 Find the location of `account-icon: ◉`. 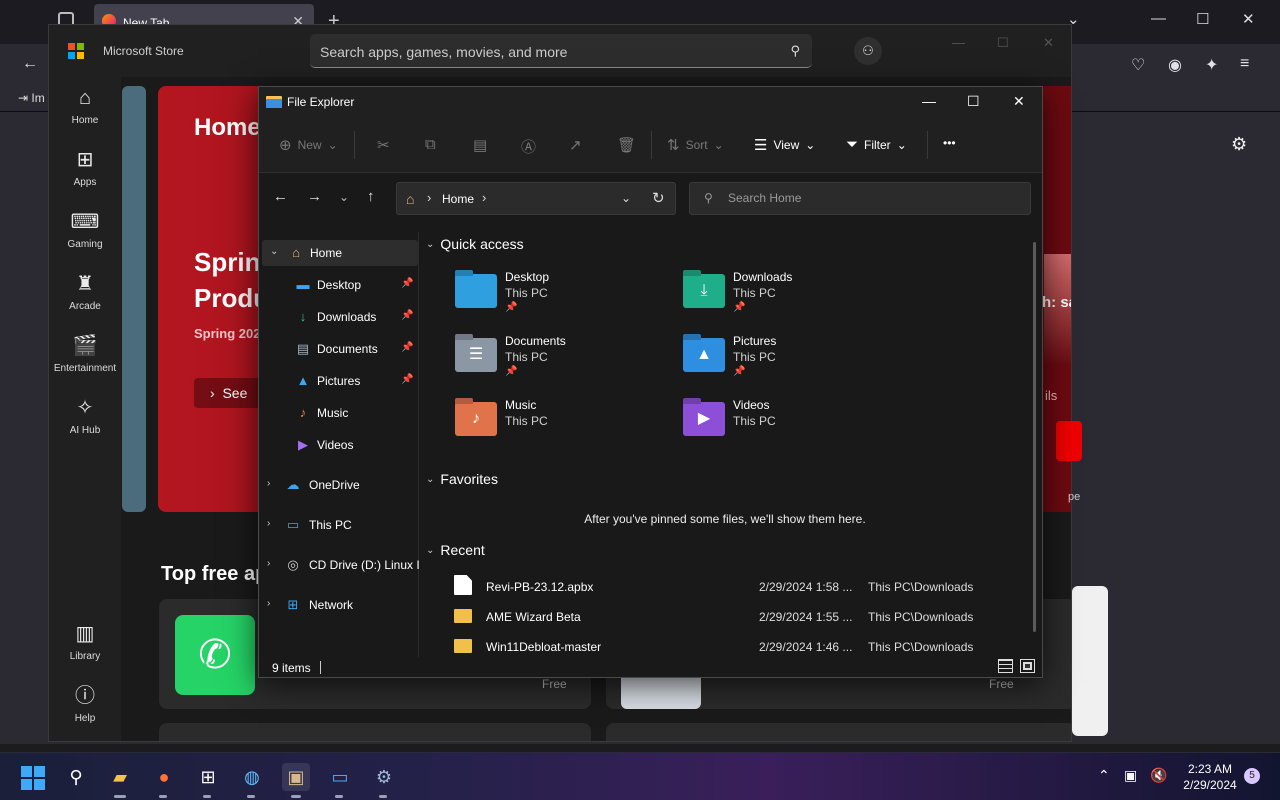

account-icon: ◉ is located at coordinates (1175, 65).